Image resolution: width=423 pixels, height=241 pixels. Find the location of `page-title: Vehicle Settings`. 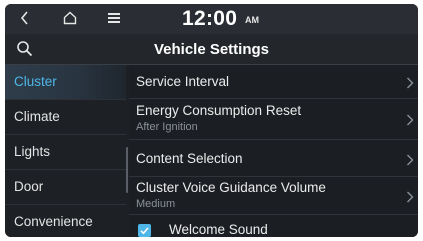

page-title: Vehicle Settings is located at coordinates (211, 49).